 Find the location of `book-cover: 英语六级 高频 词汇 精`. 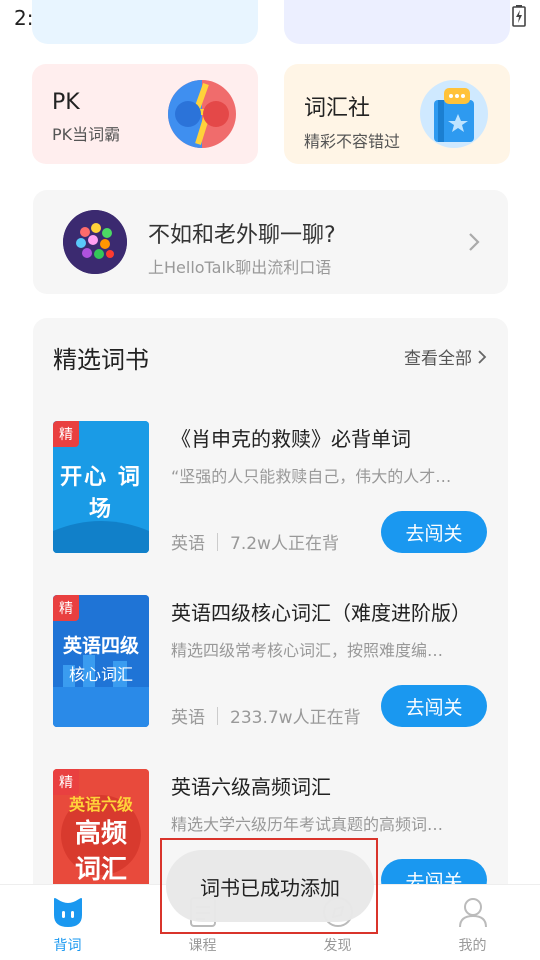

book-cover: 英语六级 高频 词汇 精 is located at coordinates (101, 835).